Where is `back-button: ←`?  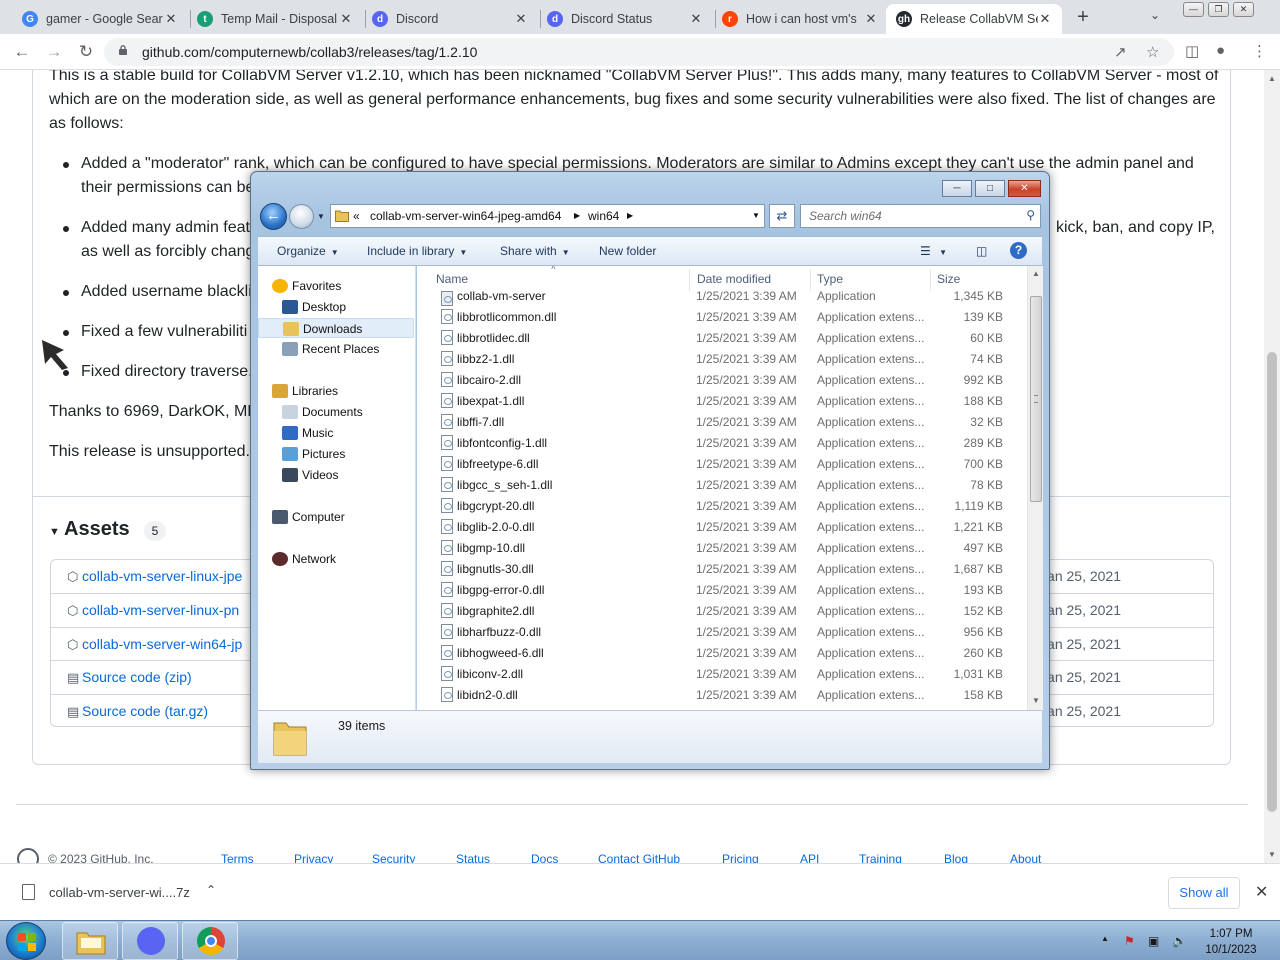 back-button: ← is located at coordinates (273, 216).